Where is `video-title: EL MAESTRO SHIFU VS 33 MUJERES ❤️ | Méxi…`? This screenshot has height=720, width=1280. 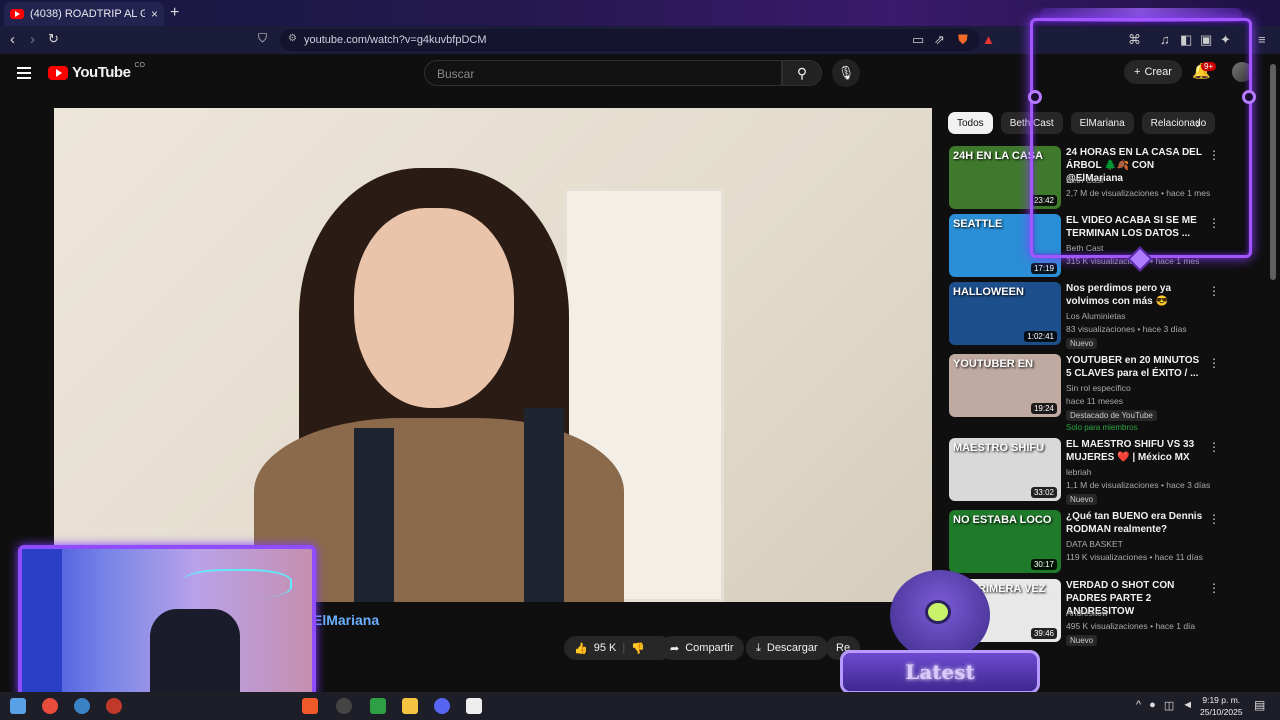 video-title: EL MAESTRO SHIFU VS 33 MUJERES ❤️ | Méxi… is located at coordinates (1136, 451).